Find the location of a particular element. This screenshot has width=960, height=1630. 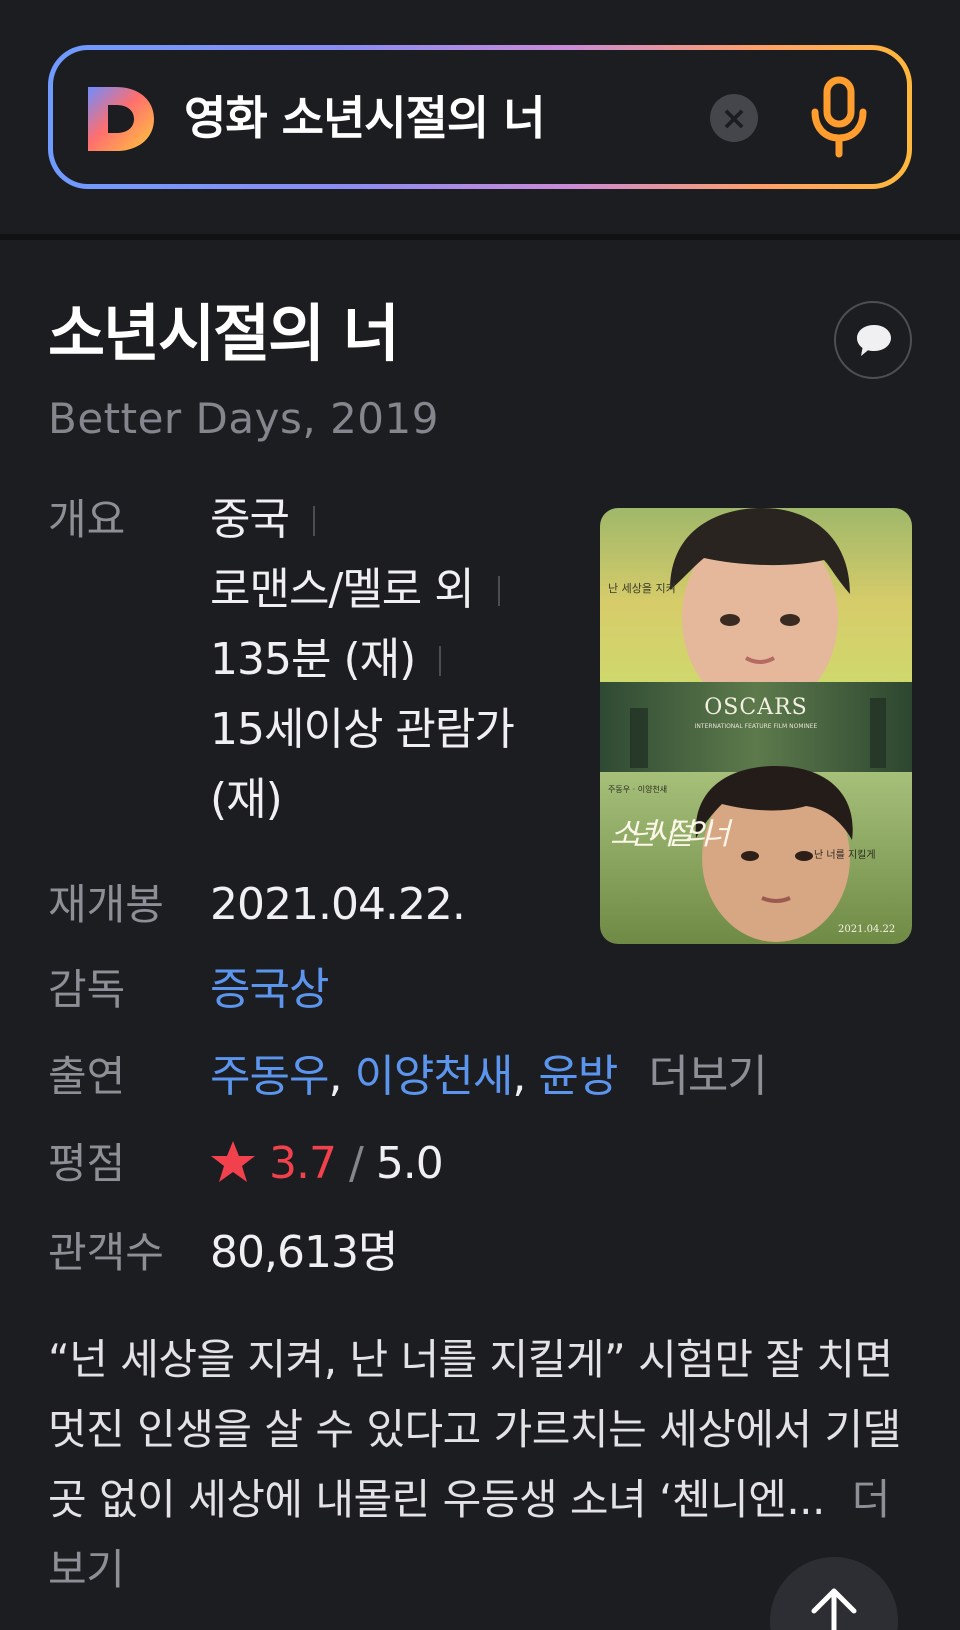

director-link: 증국상 is located at coordinates (269, 990).